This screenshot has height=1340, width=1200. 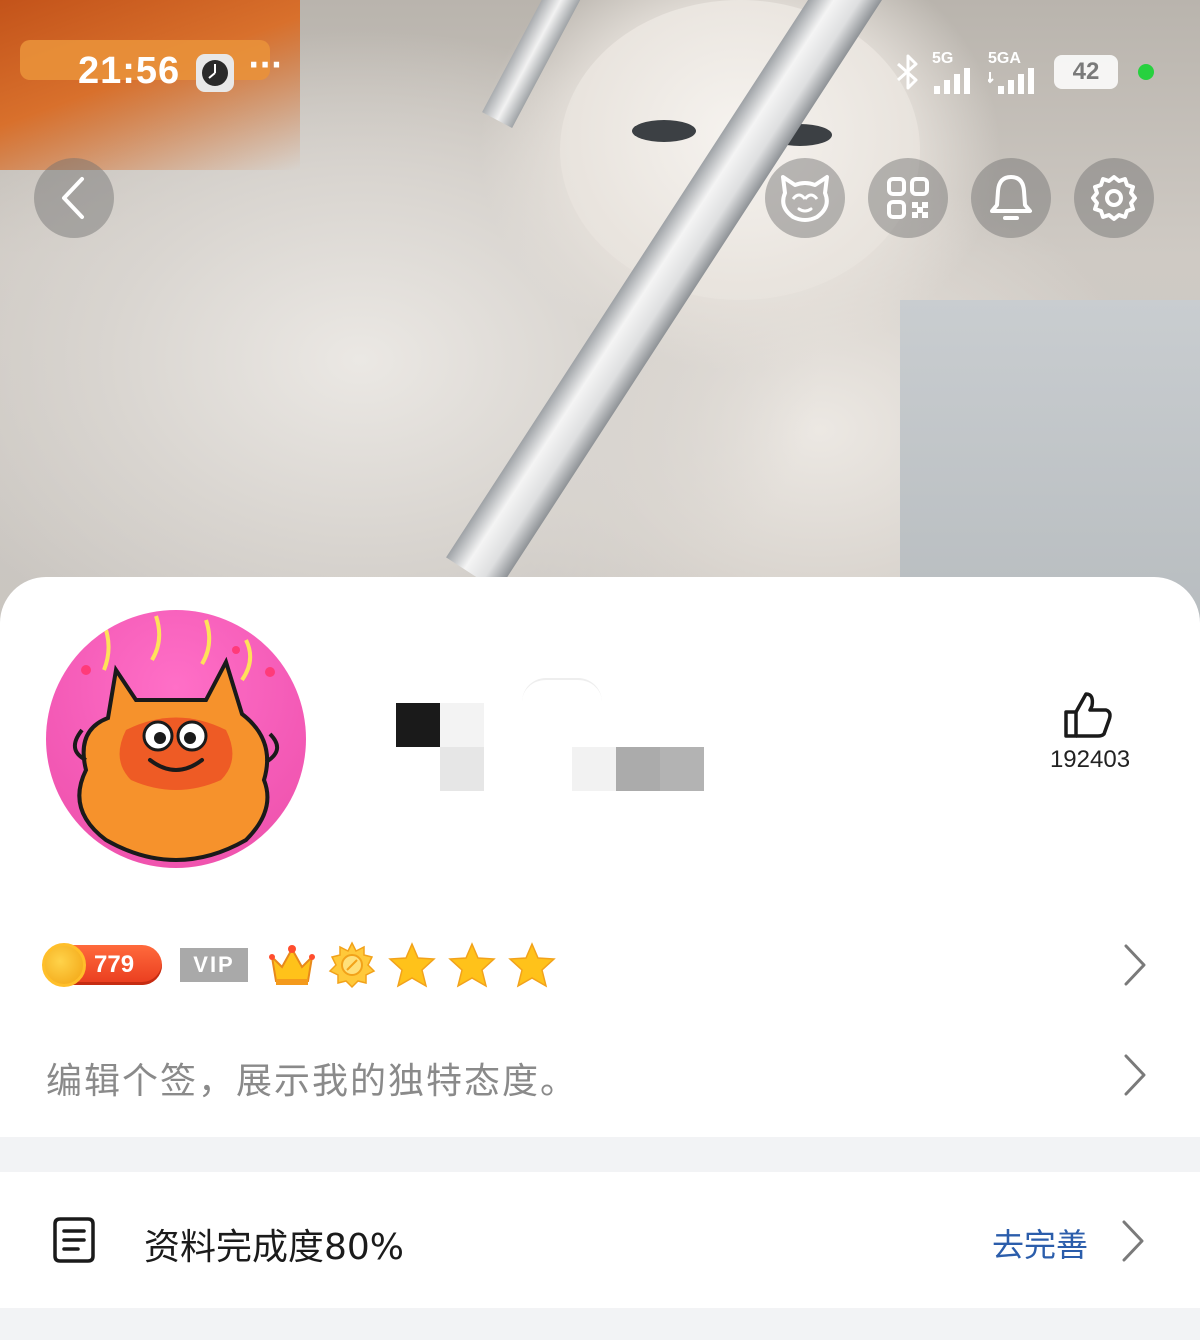 I want to click on back-button, so click(x=74, y=198).